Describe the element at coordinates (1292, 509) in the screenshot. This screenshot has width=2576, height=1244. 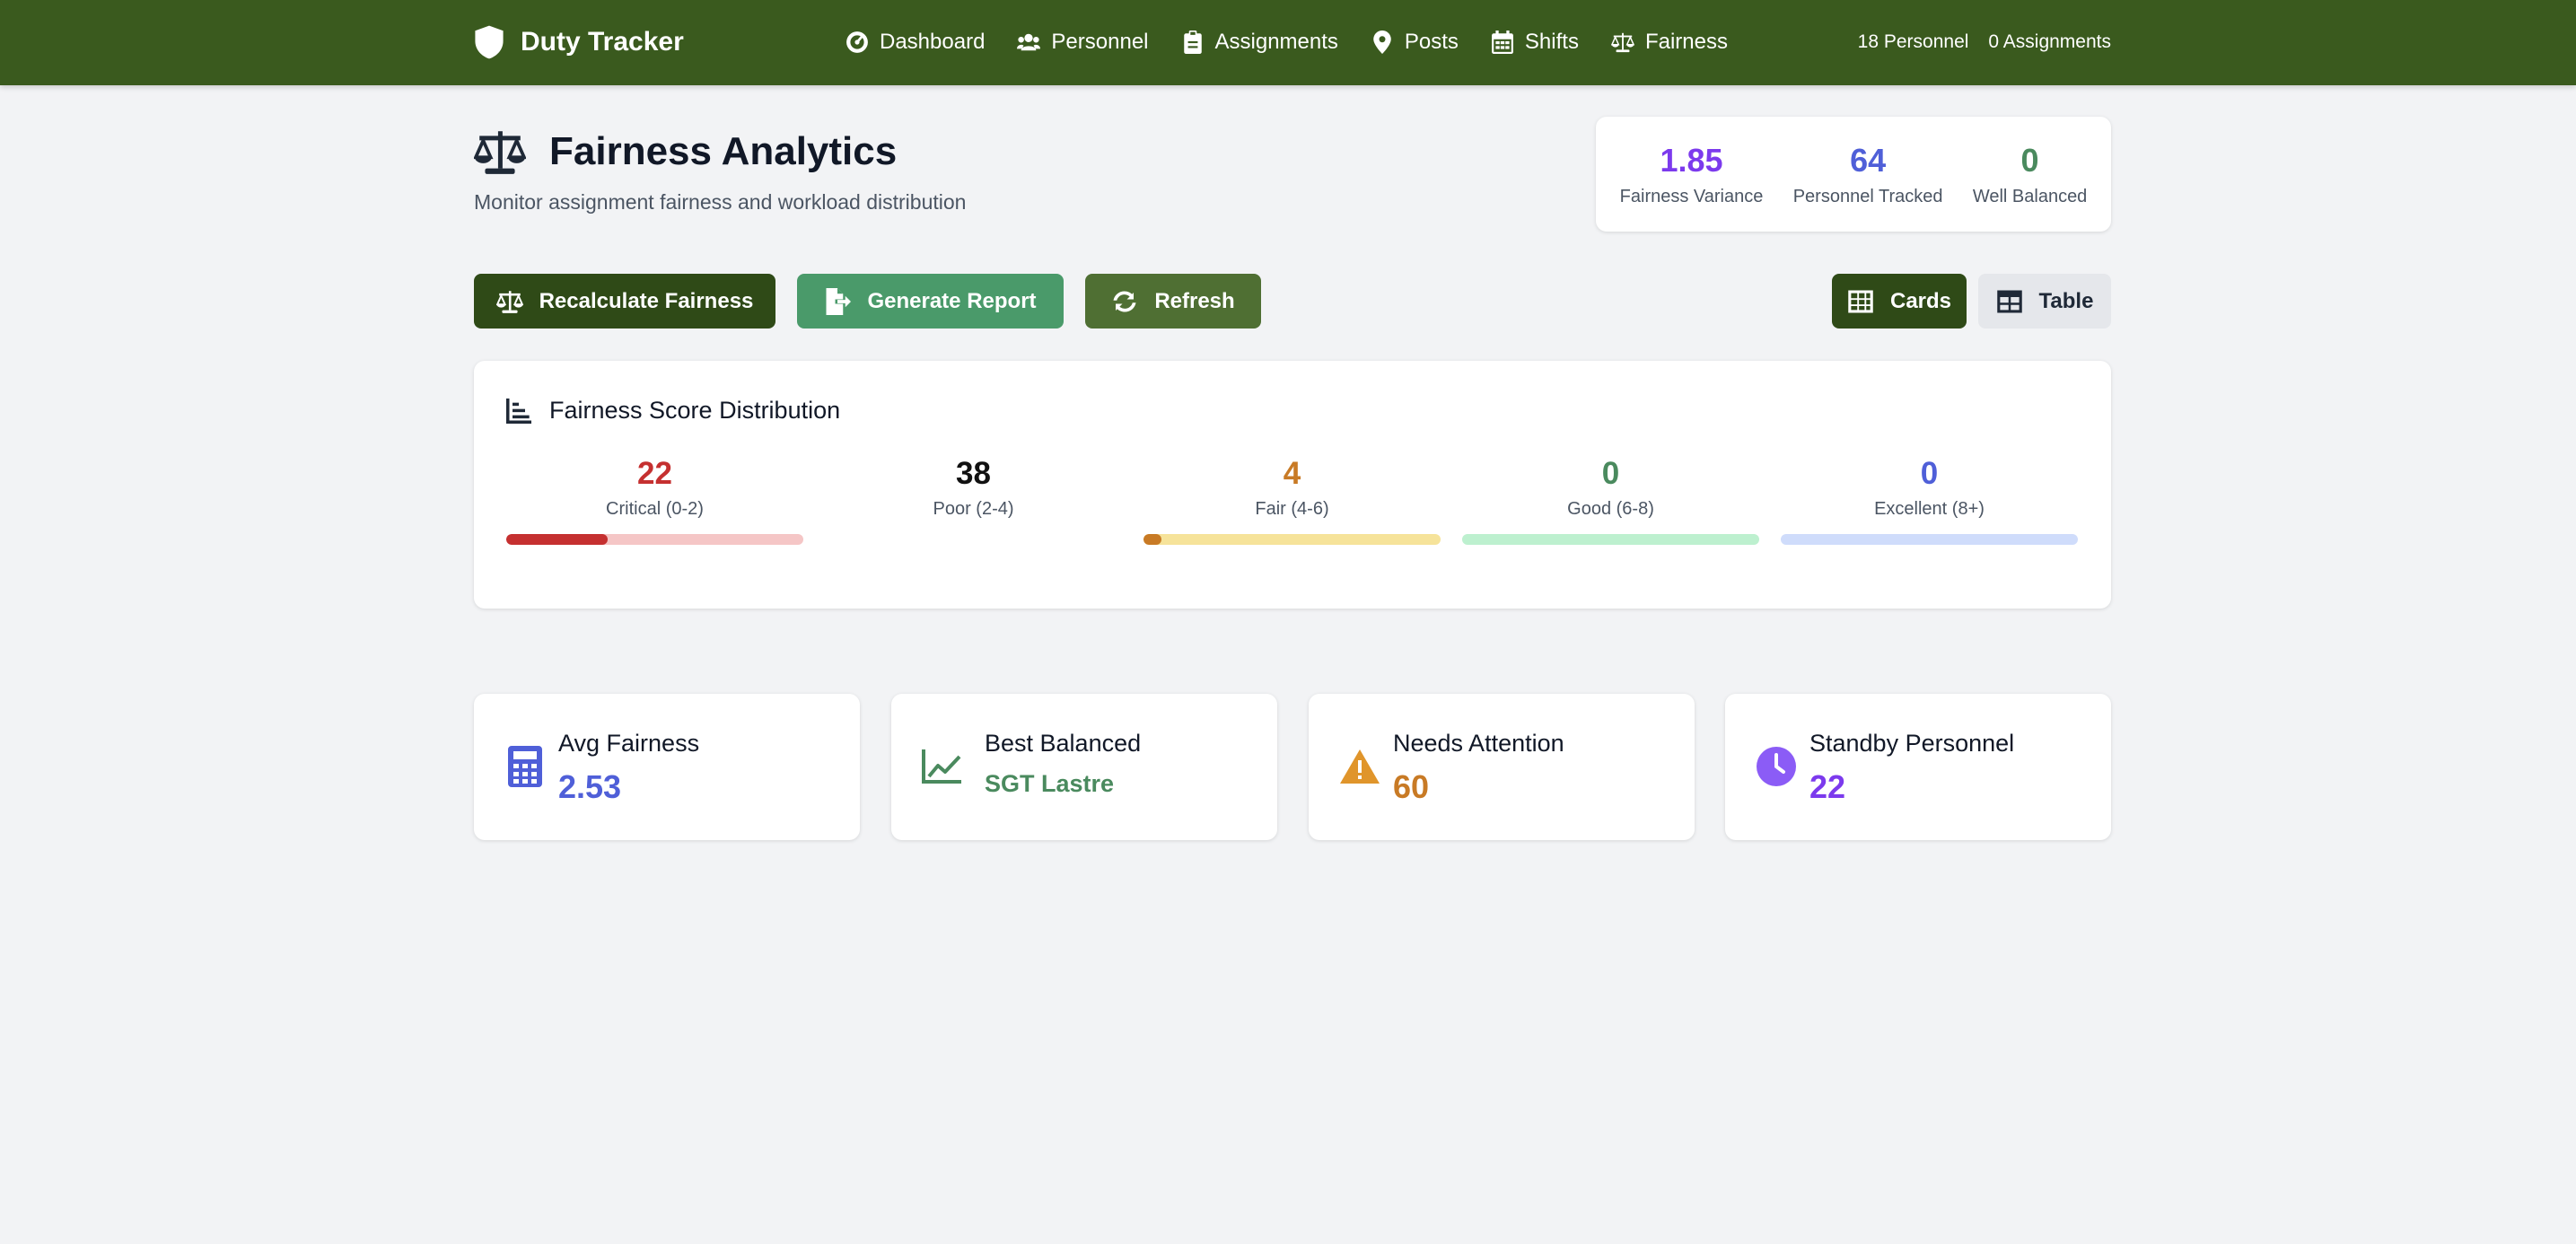
I see `bucket-label: Fair (4-6)` at that location.